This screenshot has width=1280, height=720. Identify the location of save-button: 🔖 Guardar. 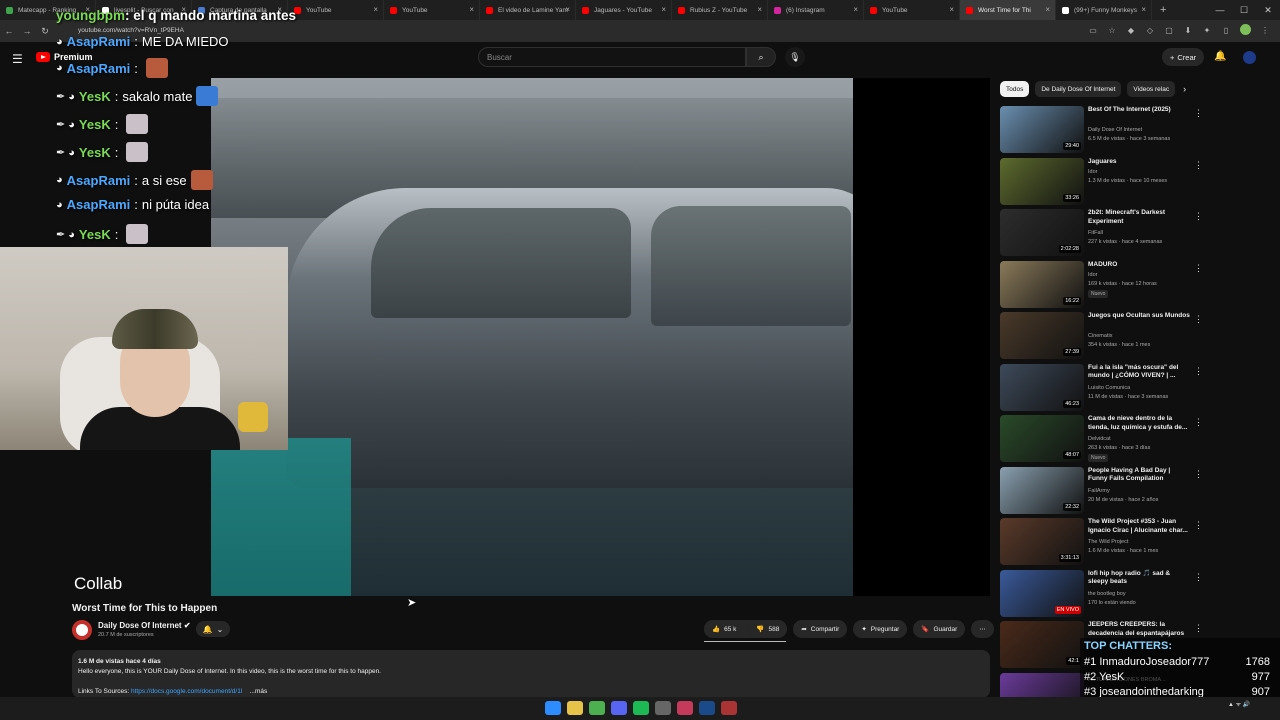
(939, 629).